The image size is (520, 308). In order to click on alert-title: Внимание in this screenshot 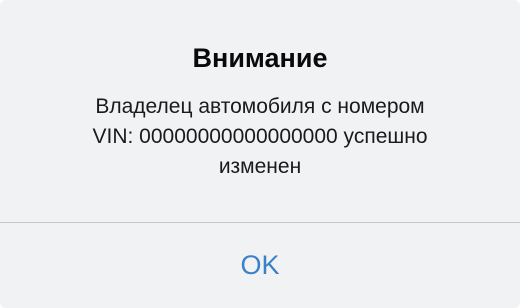, I will do `click(260, 58)`.